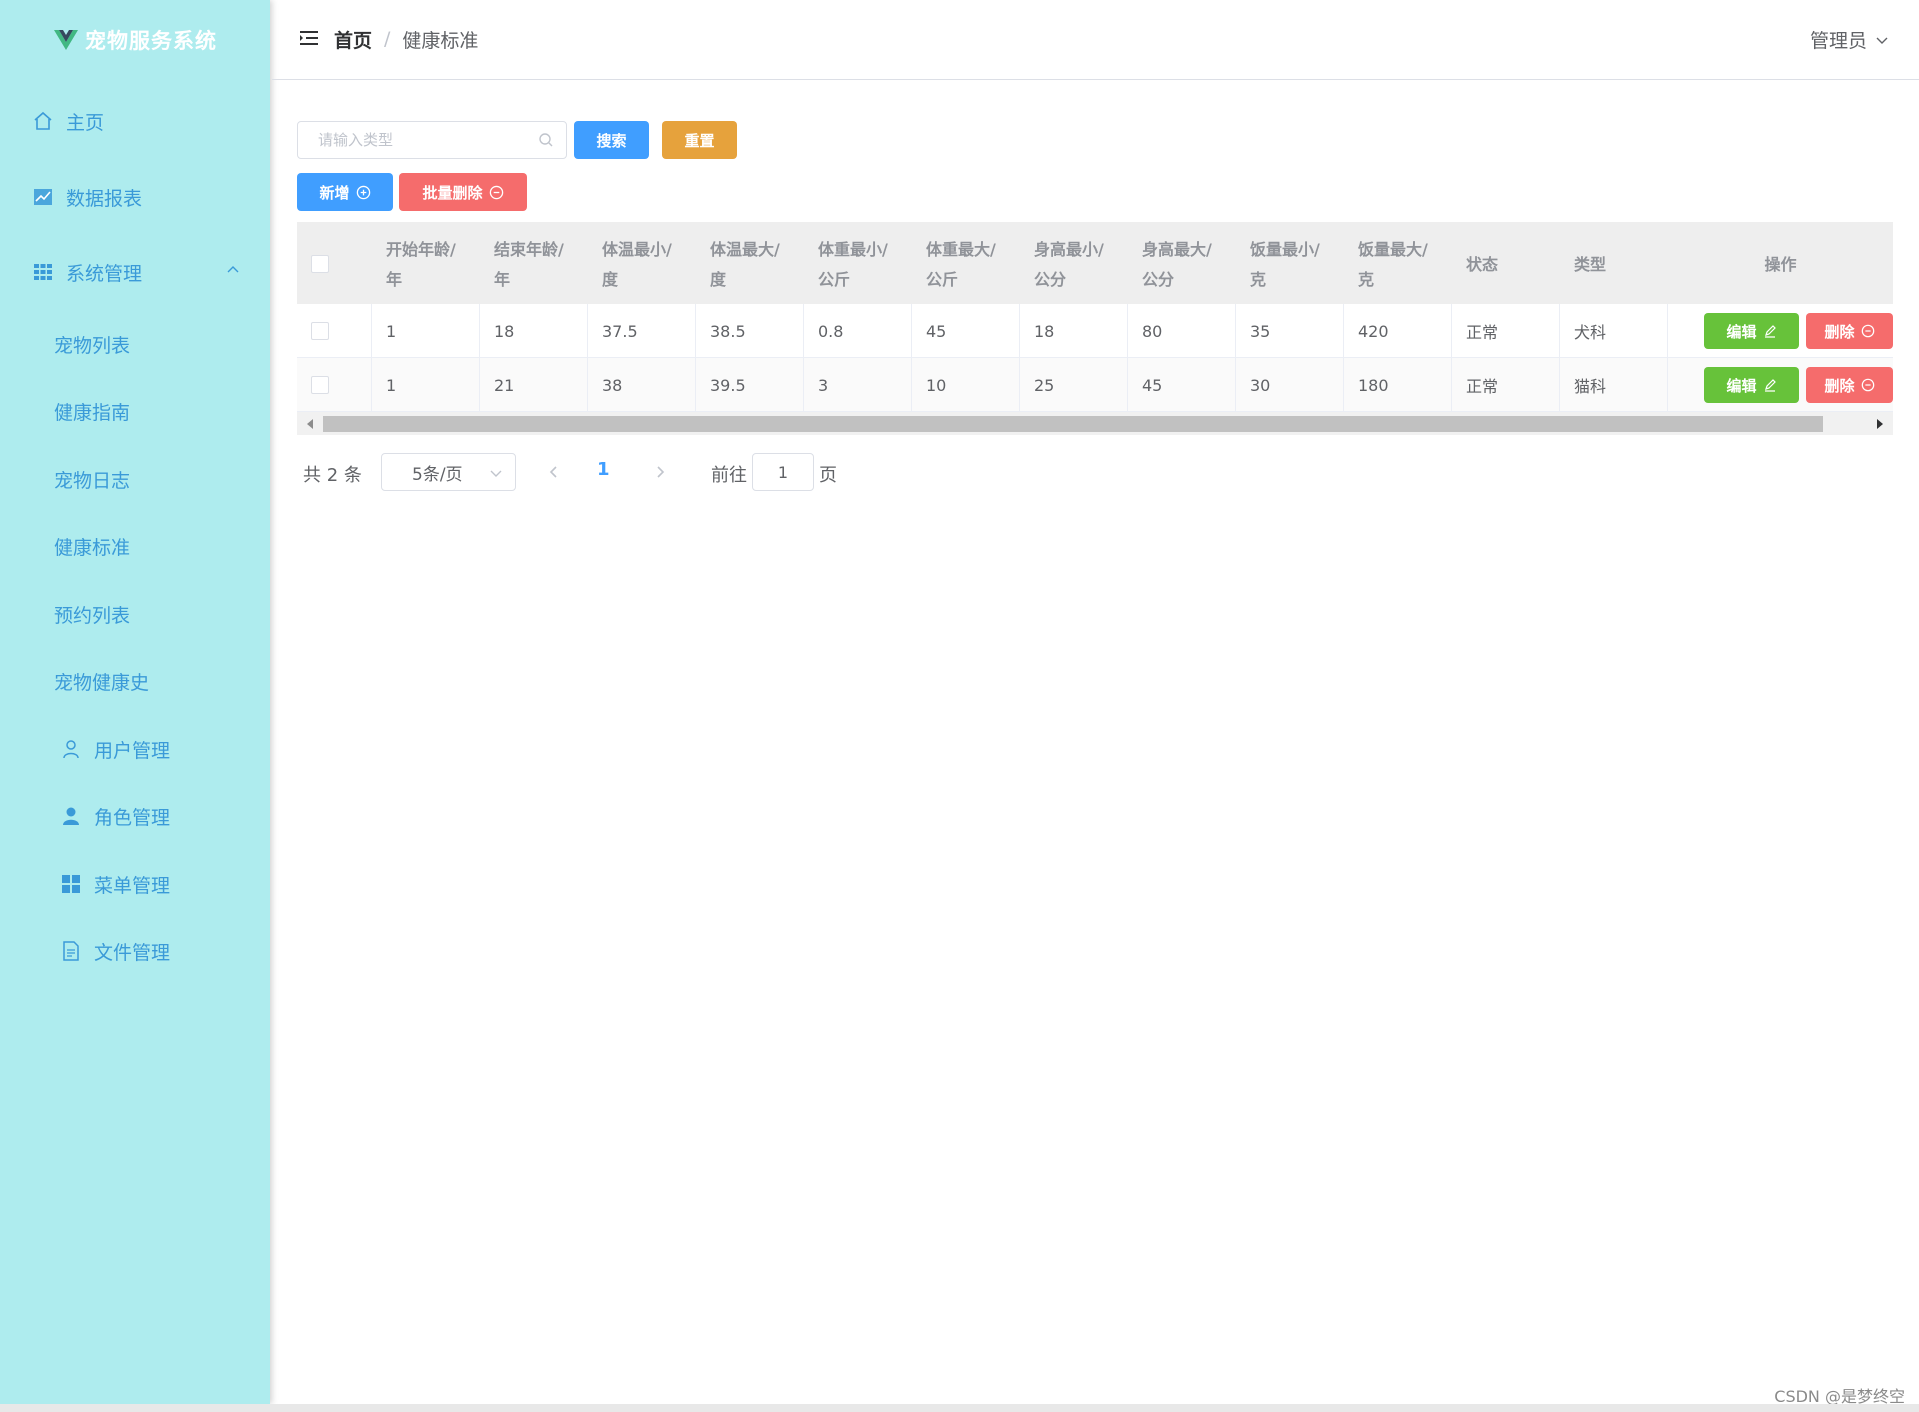 Image resolution: width=1919 pixels, height=1412 pixels. What do you see at coordinates (233, 269) in the screenshot?
I see `chevron-up-icon` at bounding box center [233, 269].